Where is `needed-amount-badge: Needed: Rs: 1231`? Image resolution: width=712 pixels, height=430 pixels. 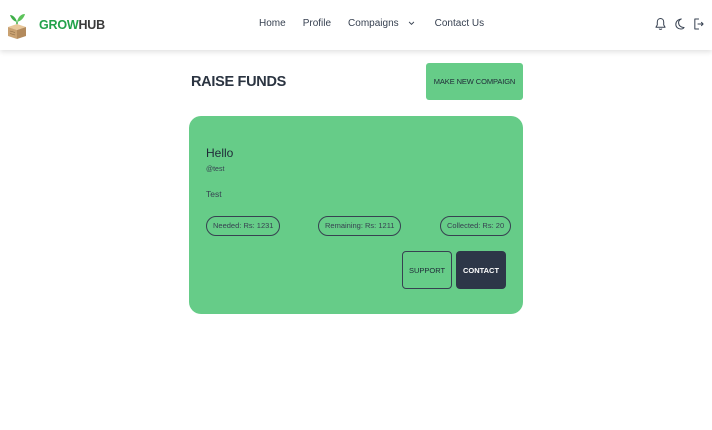 needed-amount-badge: Needed: Rs: 1231 is located at coordinates (243, 226).